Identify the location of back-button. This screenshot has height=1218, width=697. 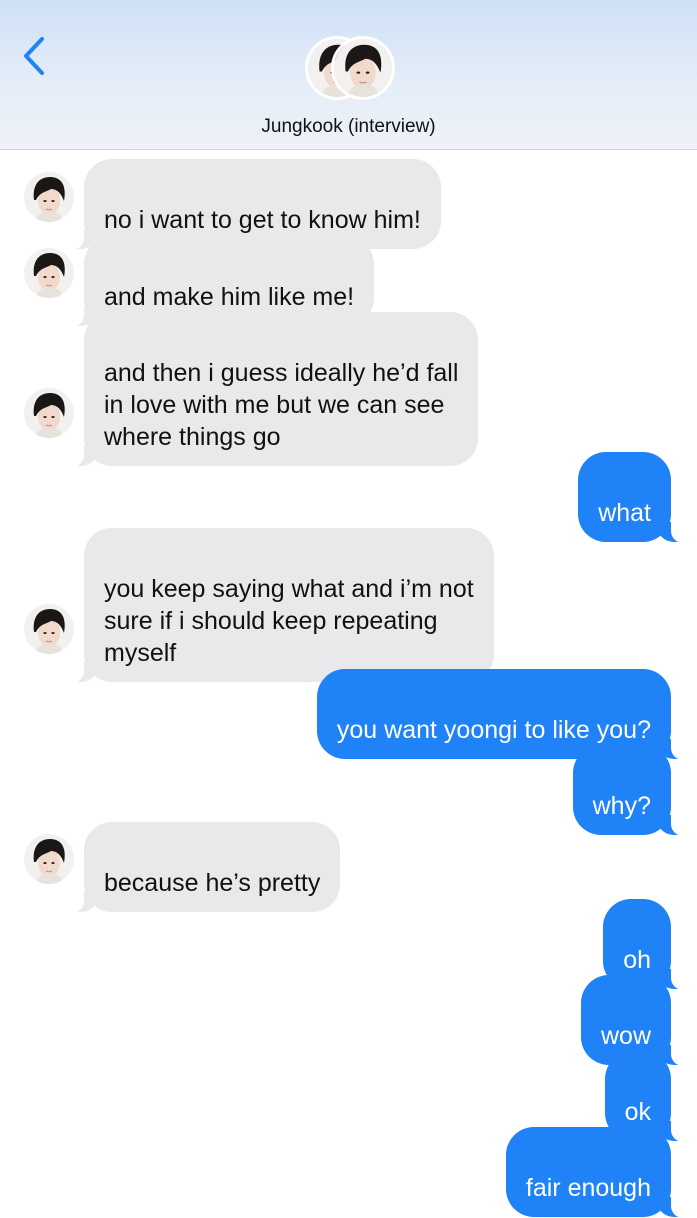
(36, 56).